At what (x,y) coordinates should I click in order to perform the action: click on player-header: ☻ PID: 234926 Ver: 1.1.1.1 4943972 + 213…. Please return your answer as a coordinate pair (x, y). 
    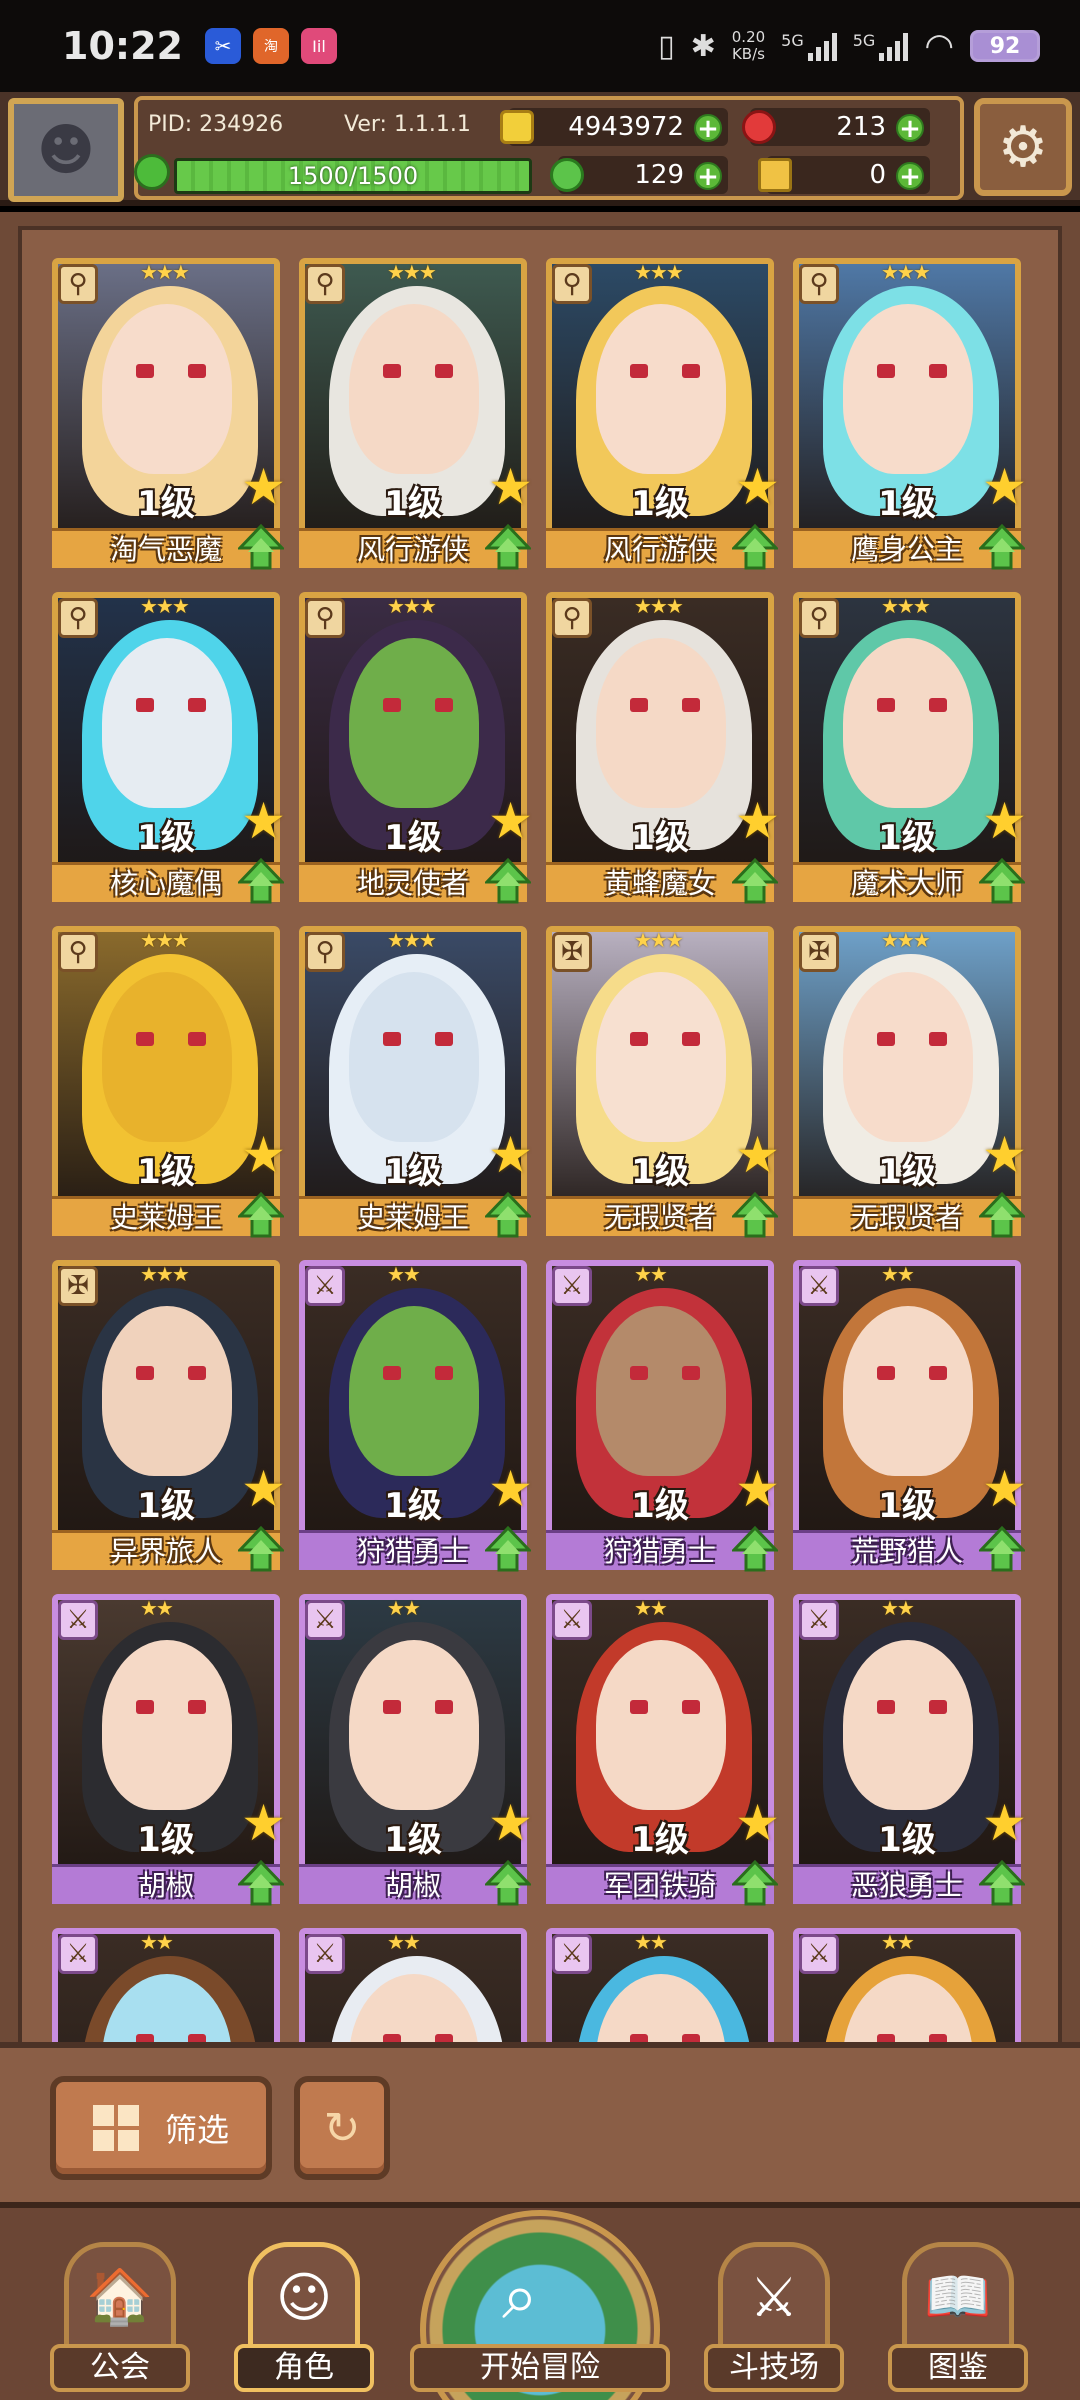
    Looking at the image, I should click on (540, 149).